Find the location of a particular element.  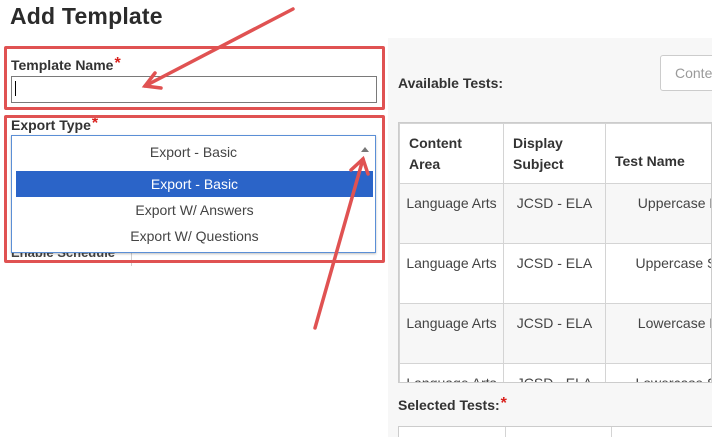

selected-tests-label: Selected Tests:* is located at coordinates (452, 404).